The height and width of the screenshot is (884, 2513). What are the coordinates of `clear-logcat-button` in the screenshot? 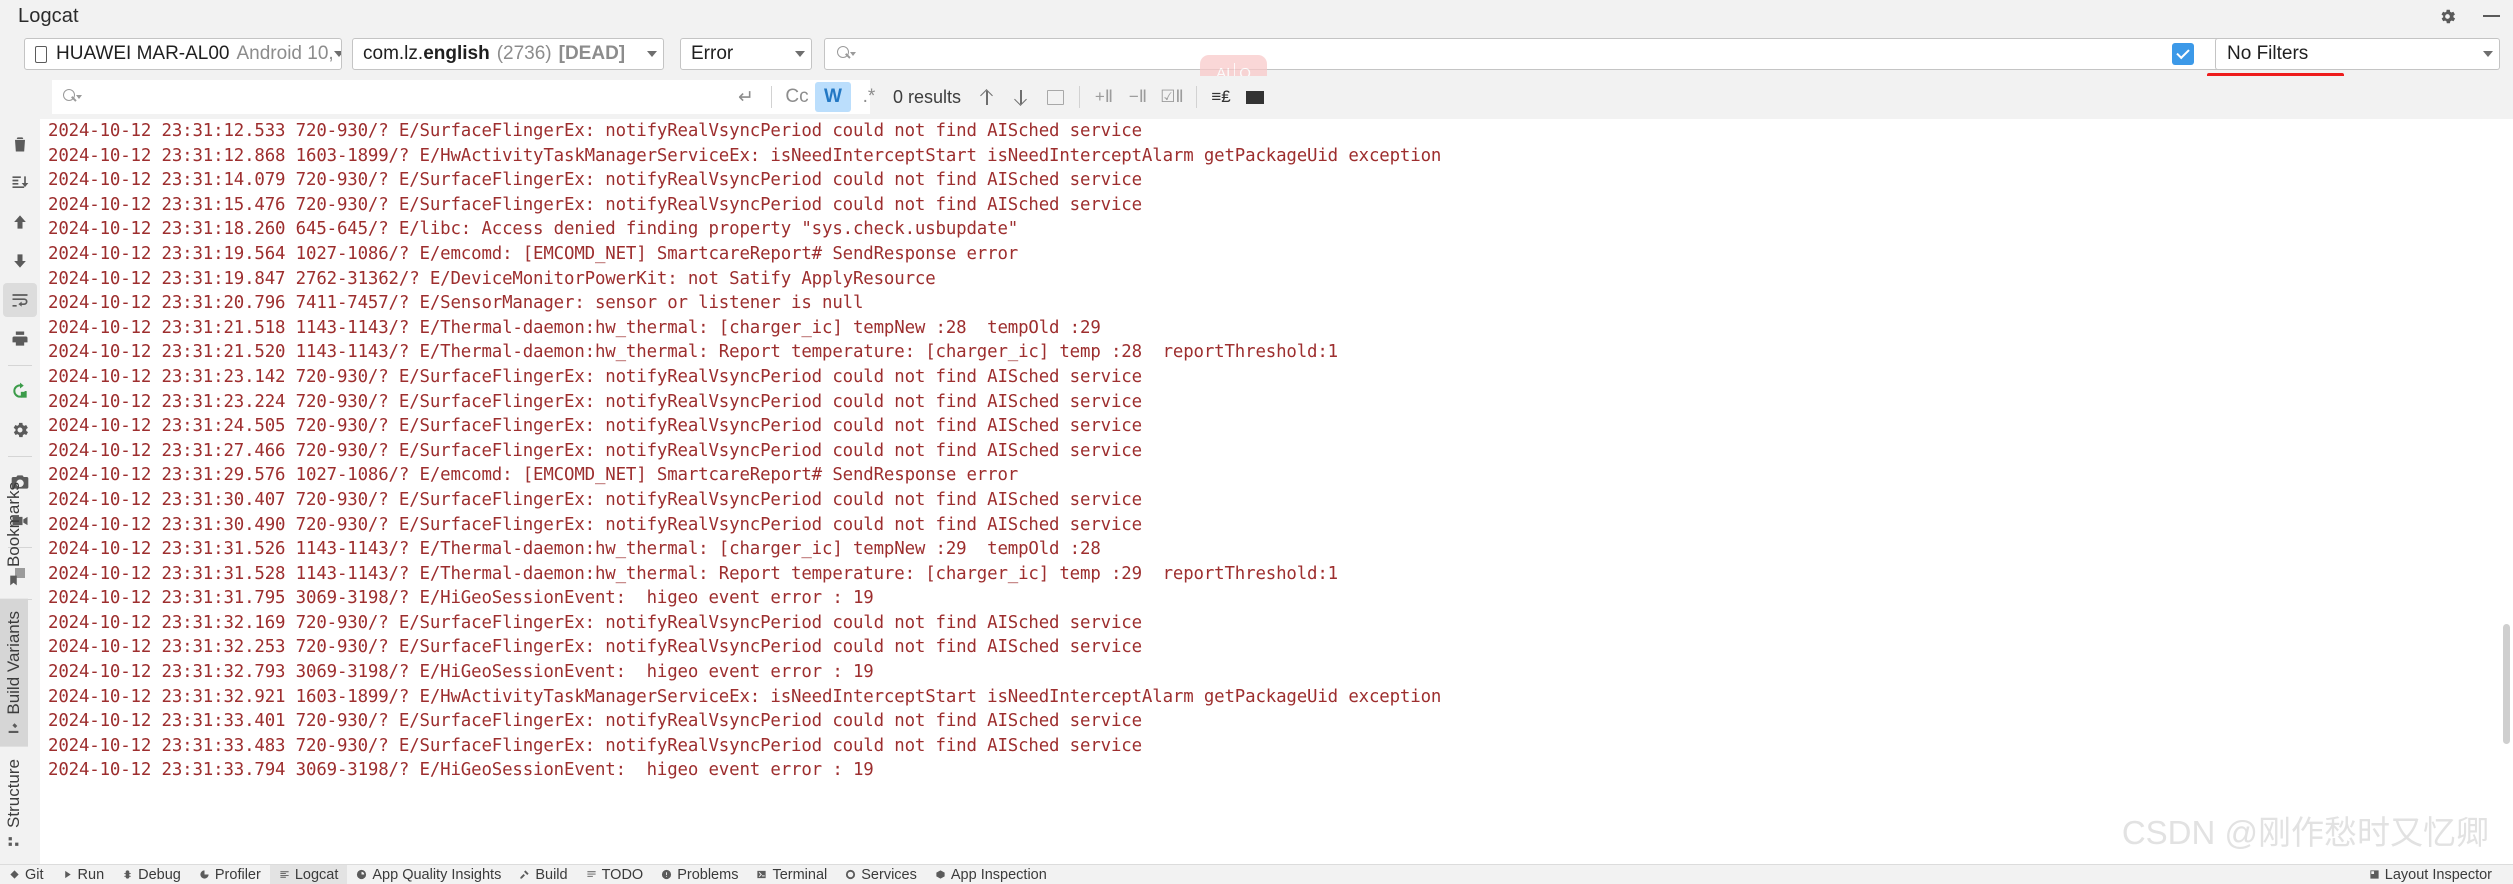 It's located at (20, 144).